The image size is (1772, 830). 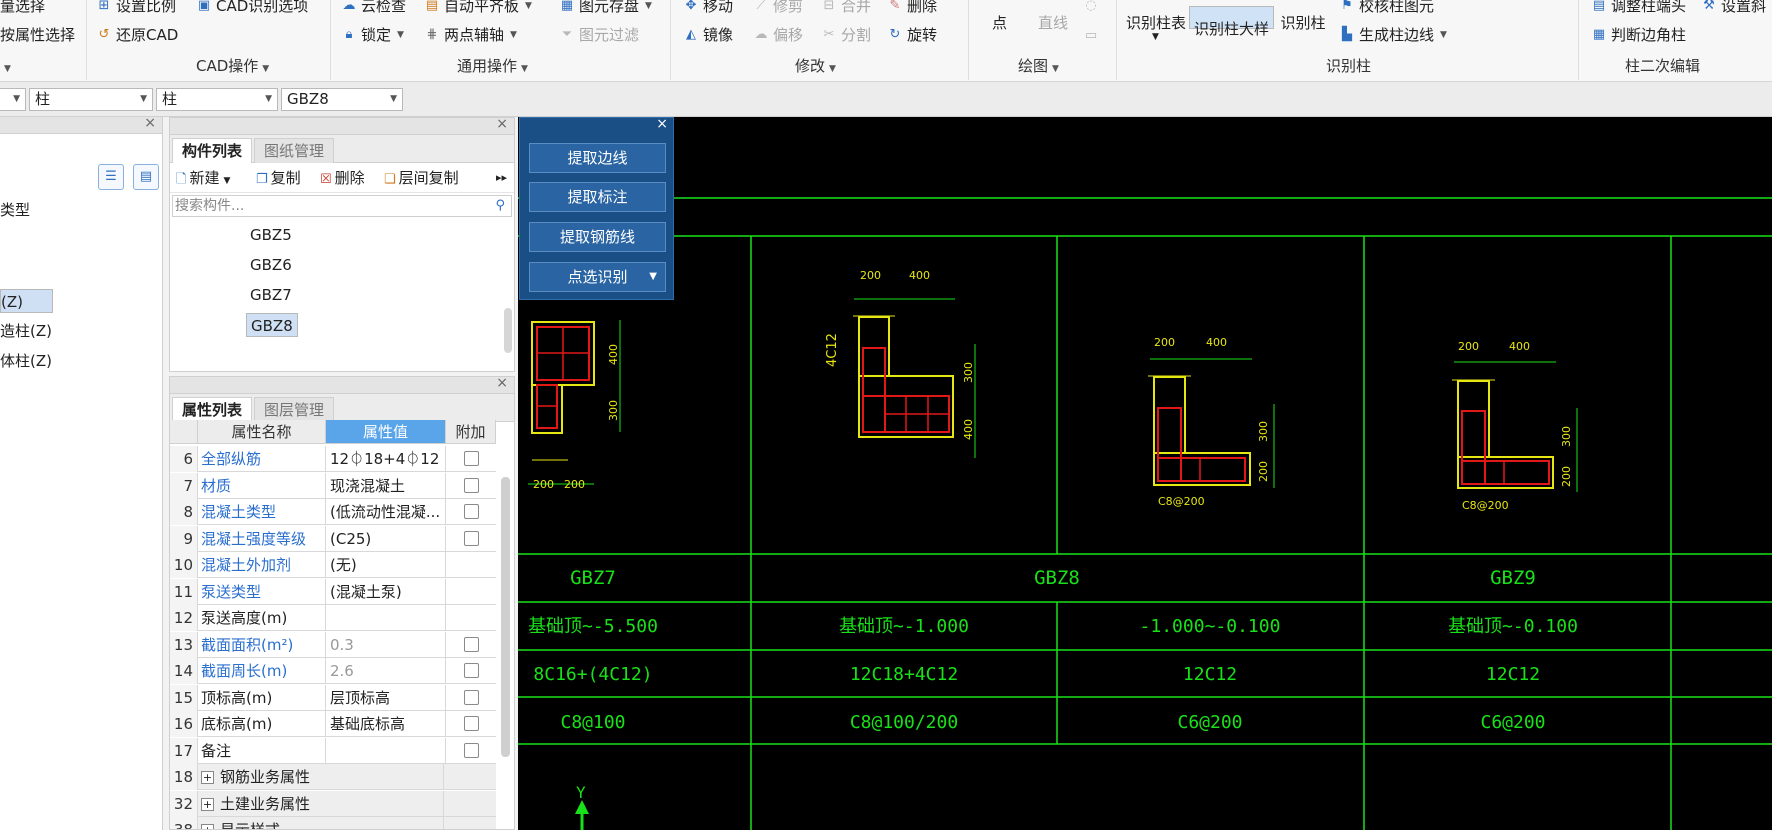 I want to click on point-identify-button: 点选识别 ▼, so click(x=597, y=277).